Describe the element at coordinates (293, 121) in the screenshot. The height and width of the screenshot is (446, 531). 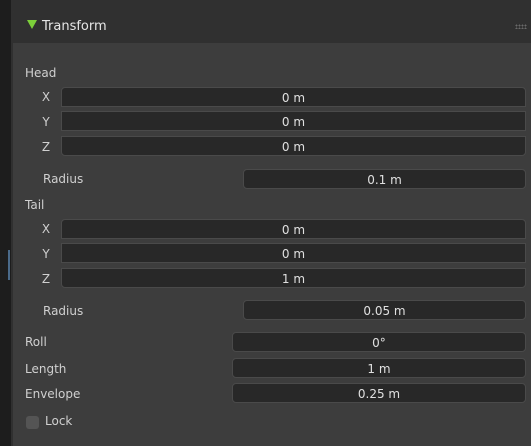
I see `head-y-field: 0 m` at that location.